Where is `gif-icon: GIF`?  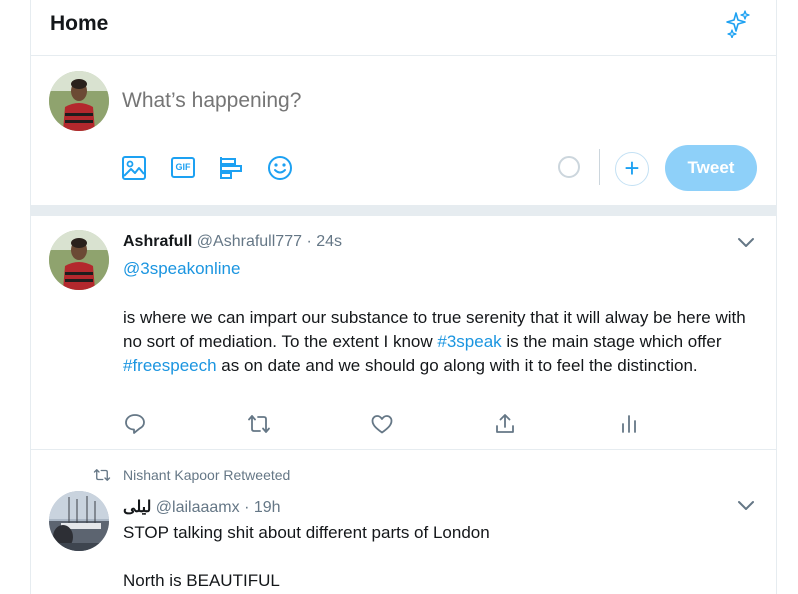
gif-icon: GIF is located at coordinates (183, 168).